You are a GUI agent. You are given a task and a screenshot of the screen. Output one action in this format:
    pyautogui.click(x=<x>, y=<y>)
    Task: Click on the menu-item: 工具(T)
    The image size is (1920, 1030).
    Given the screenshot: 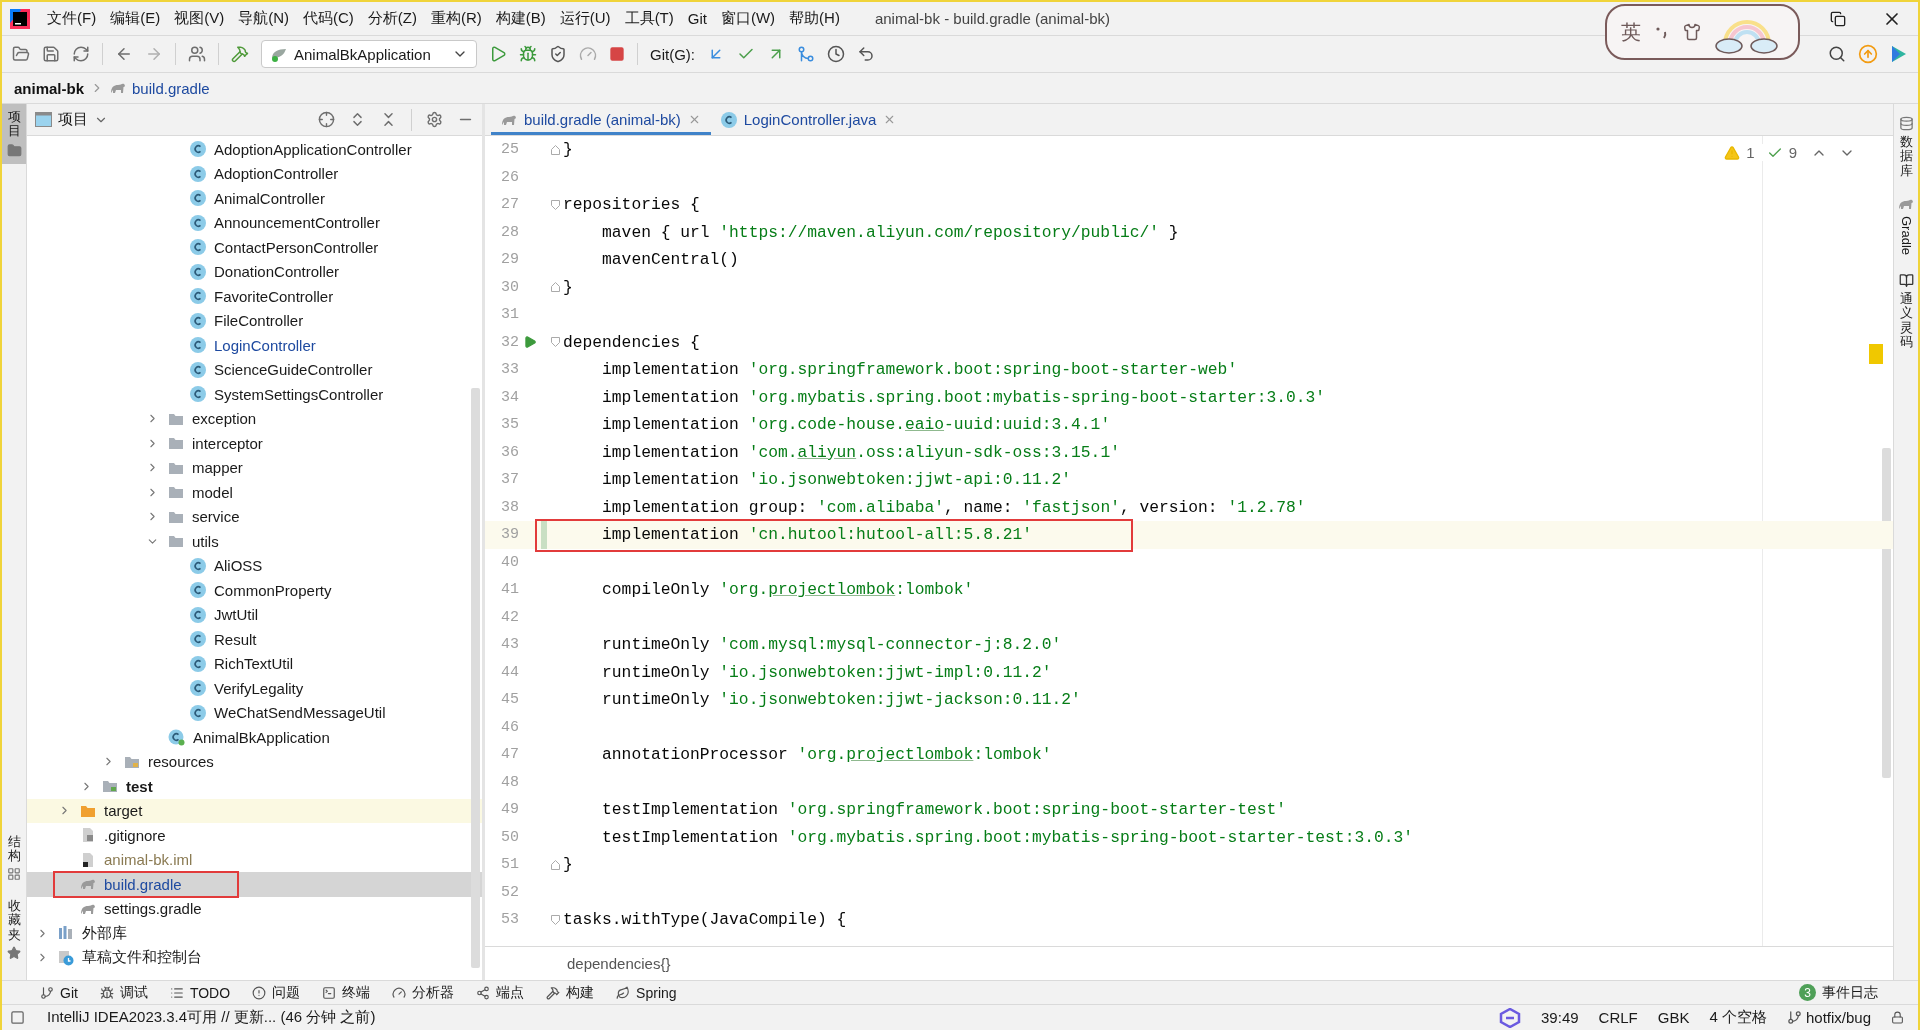 What is the action you would take?
    pyautogui.click(x=649, y=18)
    